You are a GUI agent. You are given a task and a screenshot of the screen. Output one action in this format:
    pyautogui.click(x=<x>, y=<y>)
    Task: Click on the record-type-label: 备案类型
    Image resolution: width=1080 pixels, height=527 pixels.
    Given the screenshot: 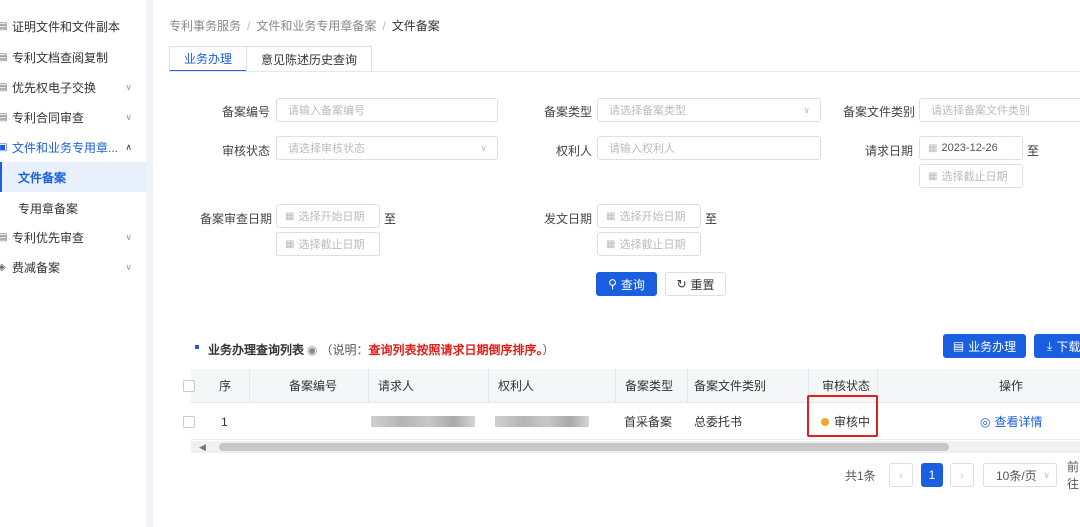 What is the action you would take?
    pyautogui.click(x=568, y=112)
    